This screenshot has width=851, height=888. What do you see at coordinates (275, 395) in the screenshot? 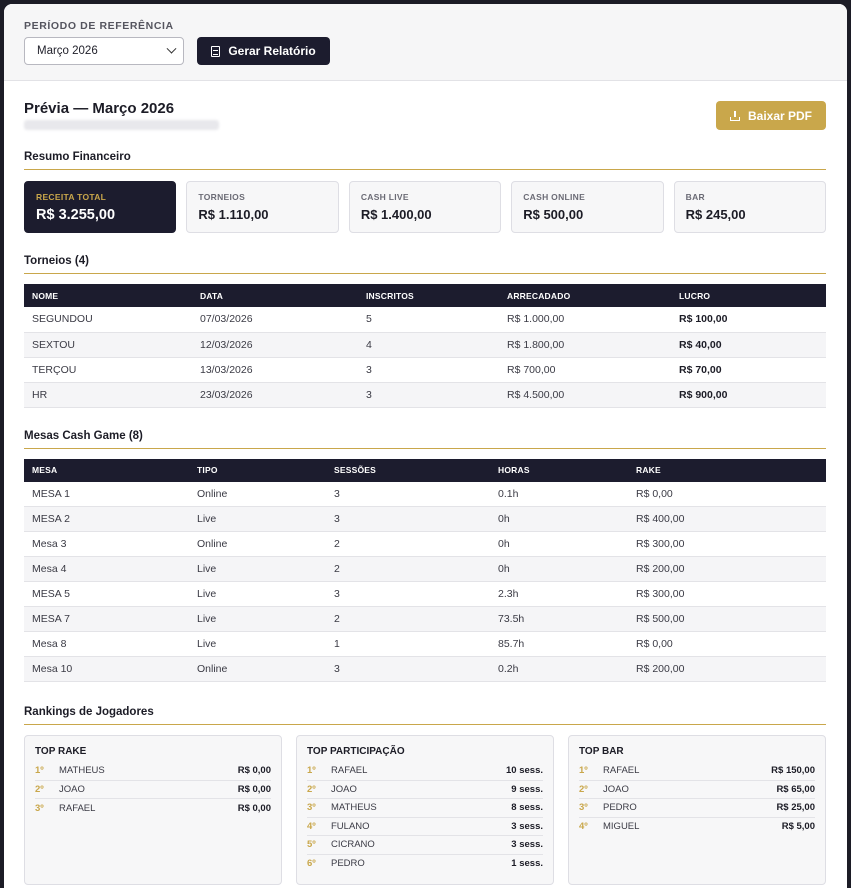
I see `cell: 23/03/2026` at bounding box center [275, 395].